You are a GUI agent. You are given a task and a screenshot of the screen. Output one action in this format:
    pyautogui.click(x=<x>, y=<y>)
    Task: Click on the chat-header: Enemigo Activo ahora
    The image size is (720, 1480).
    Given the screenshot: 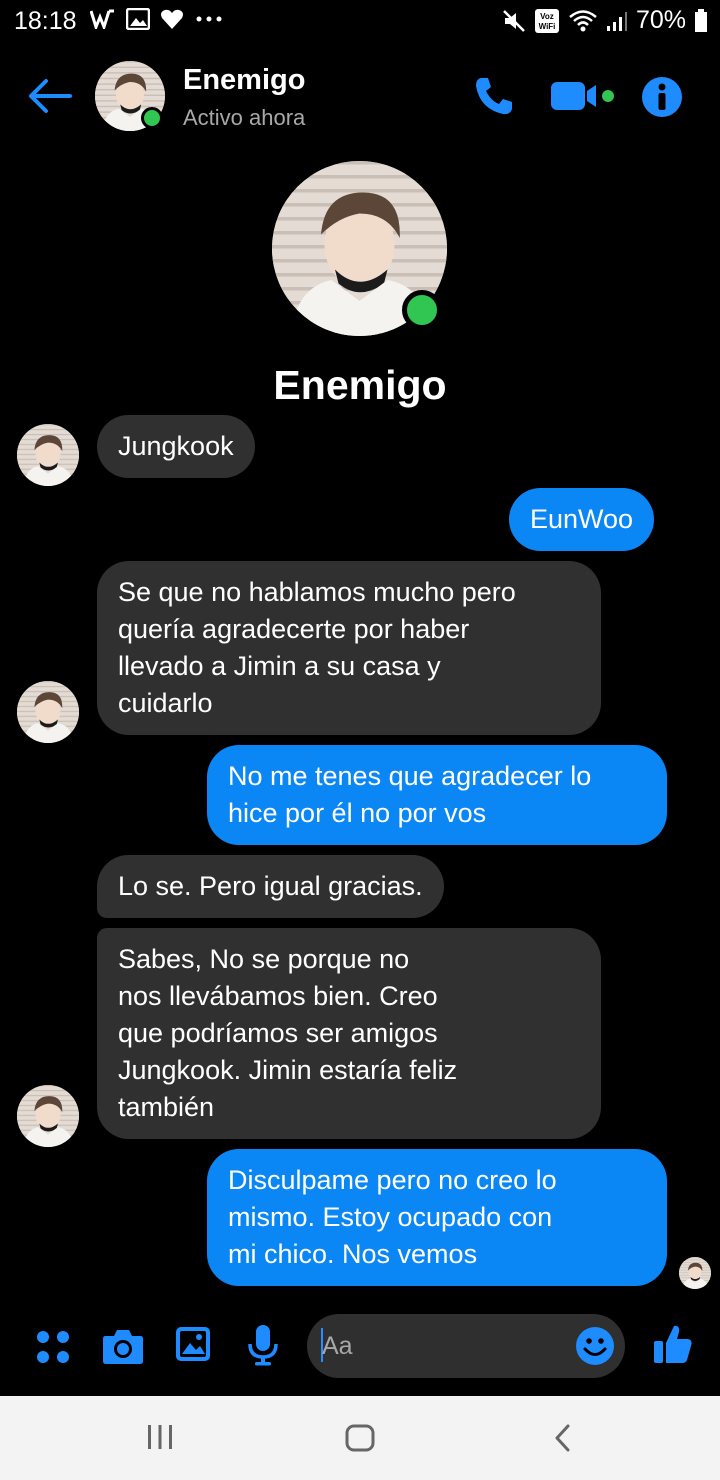 What is the action you would take?
    pyautogui.click(x=360, y=97)
    